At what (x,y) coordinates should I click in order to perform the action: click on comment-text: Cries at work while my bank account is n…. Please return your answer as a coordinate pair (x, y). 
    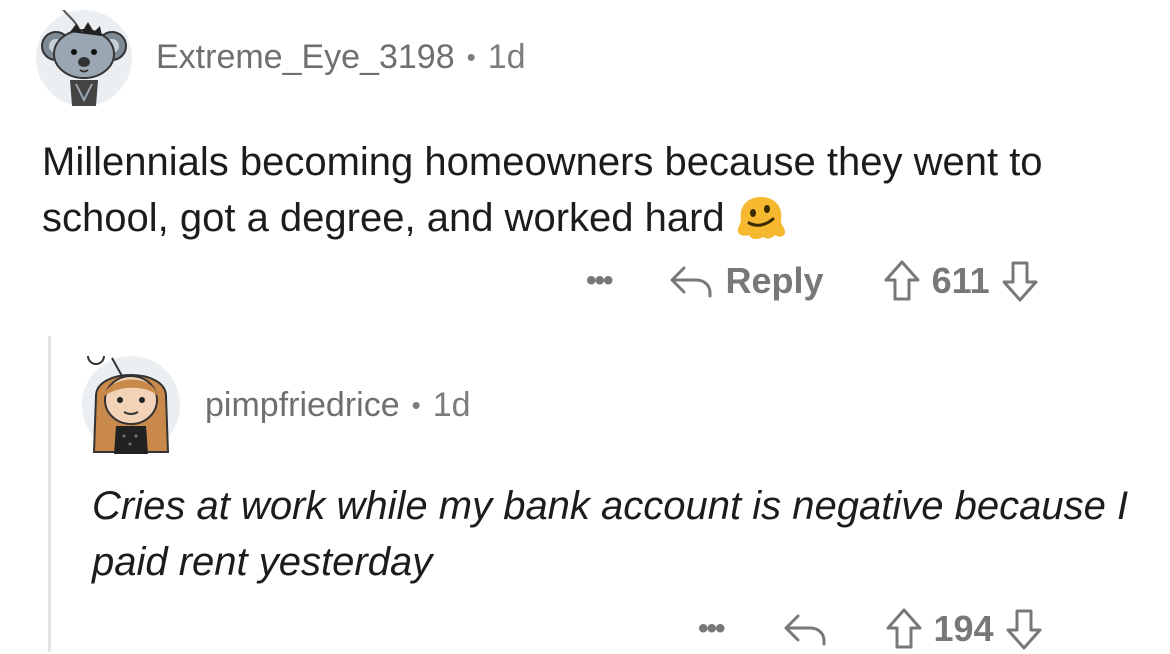
    Looking at the image, I should click on (610, 534).